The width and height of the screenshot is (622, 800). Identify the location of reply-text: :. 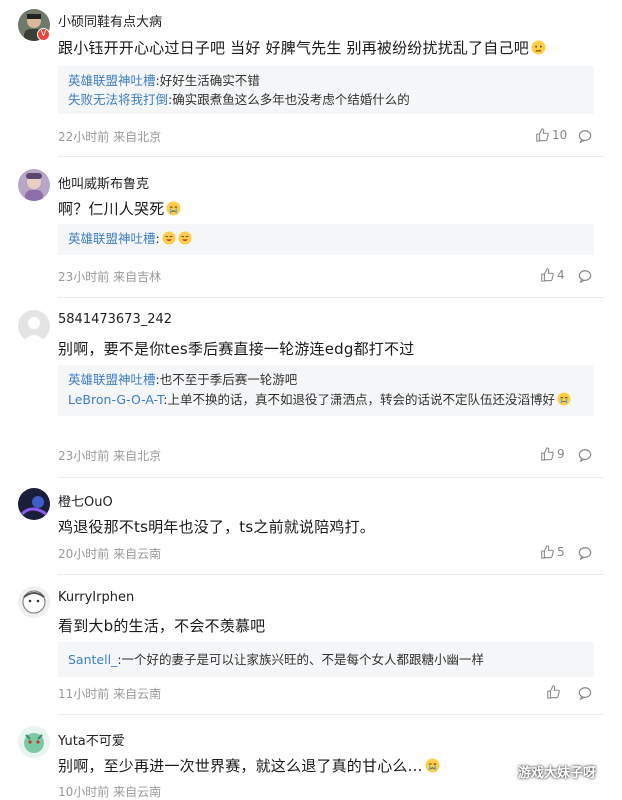
(157, 238).